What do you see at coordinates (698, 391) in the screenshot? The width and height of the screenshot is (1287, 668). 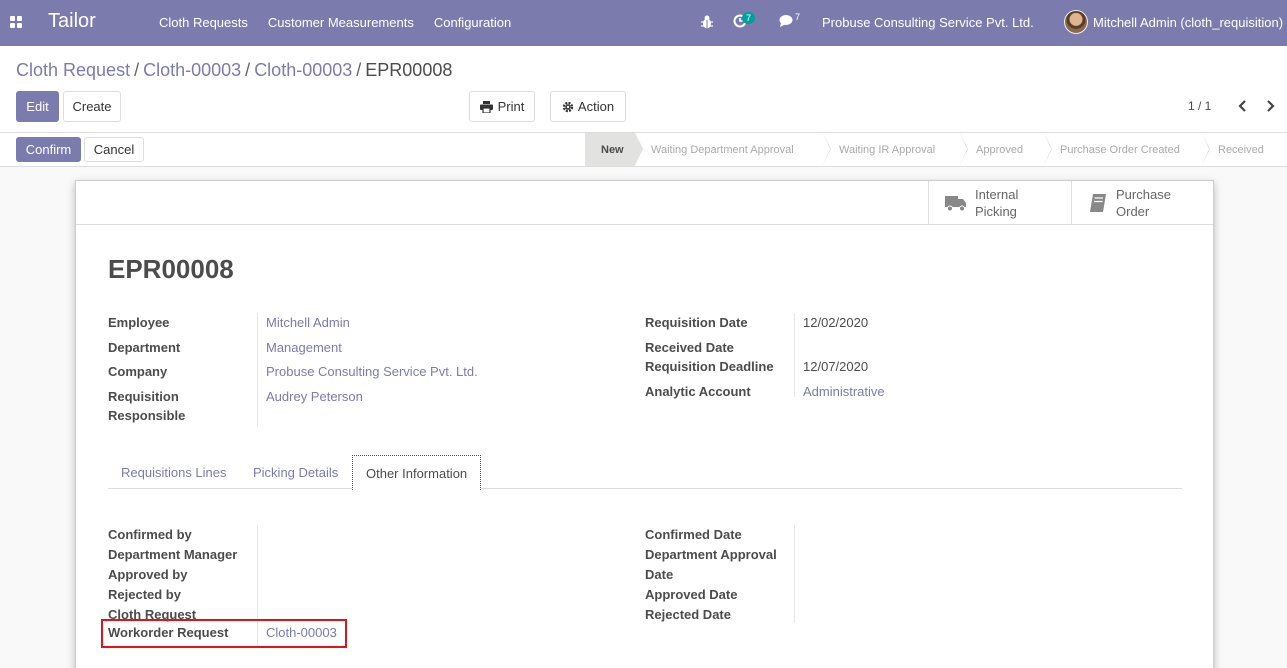 I see `analytic-account-label: Analytic Account` at bounding box center [698, 391].